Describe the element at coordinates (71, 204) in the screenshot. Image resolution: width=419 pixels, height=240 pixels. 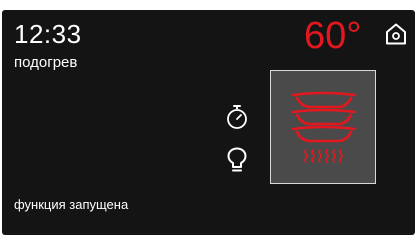
I see `status-message: функция запущена` at that location.